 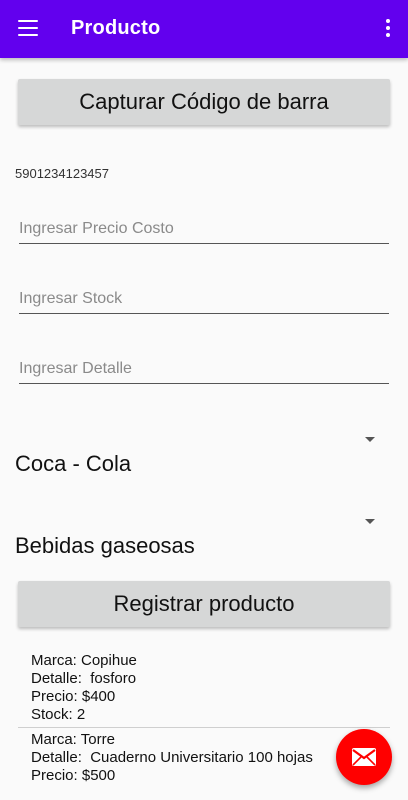 What do you see at coordinates (105, 545) in the screenshot?
I see `category-selected-value: Bebidas gaseosas` at bounding box center [105, 545].